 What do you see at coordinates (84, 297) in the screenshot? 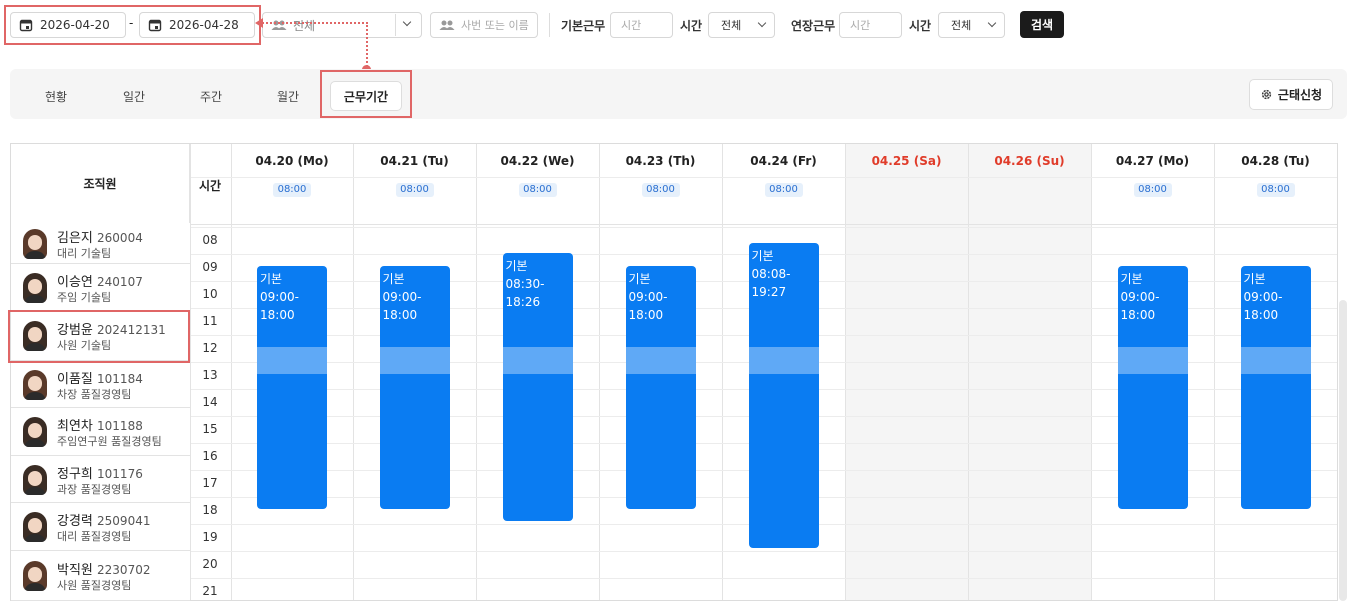
I see `member-dept: 주임 기술팀` at bounding box center [84, 297].